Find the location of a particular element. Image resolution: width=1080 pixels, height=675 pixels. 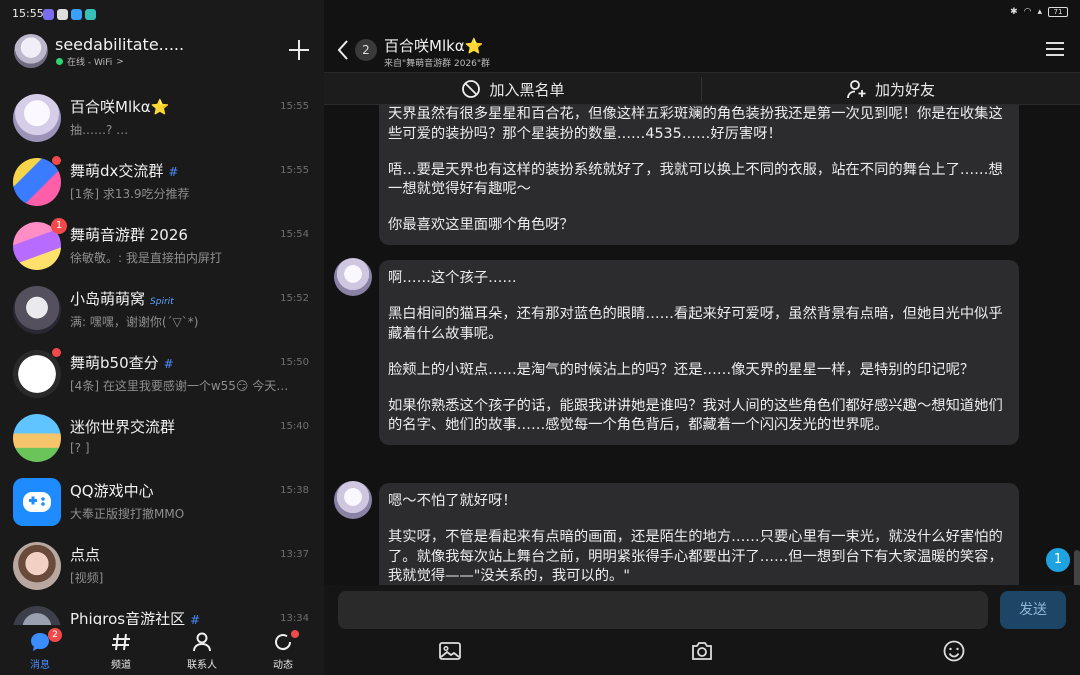

new-message-badge: 1 is located at coordinates (1058, 560).